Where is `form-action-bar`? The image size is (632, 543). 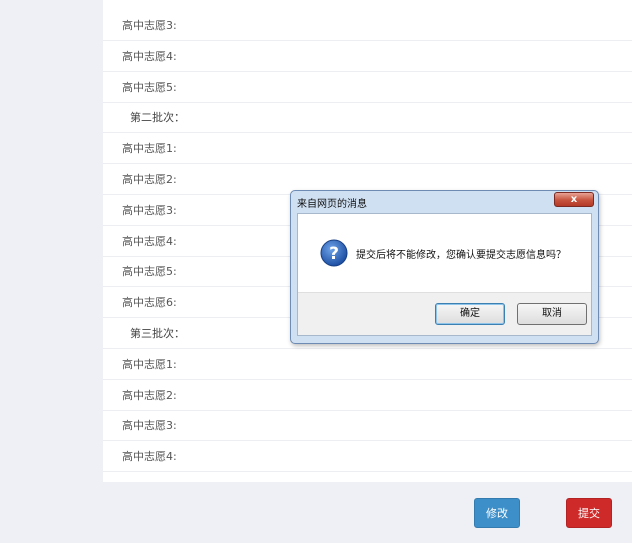
form-action-bar is located at coordinates (367, 512).